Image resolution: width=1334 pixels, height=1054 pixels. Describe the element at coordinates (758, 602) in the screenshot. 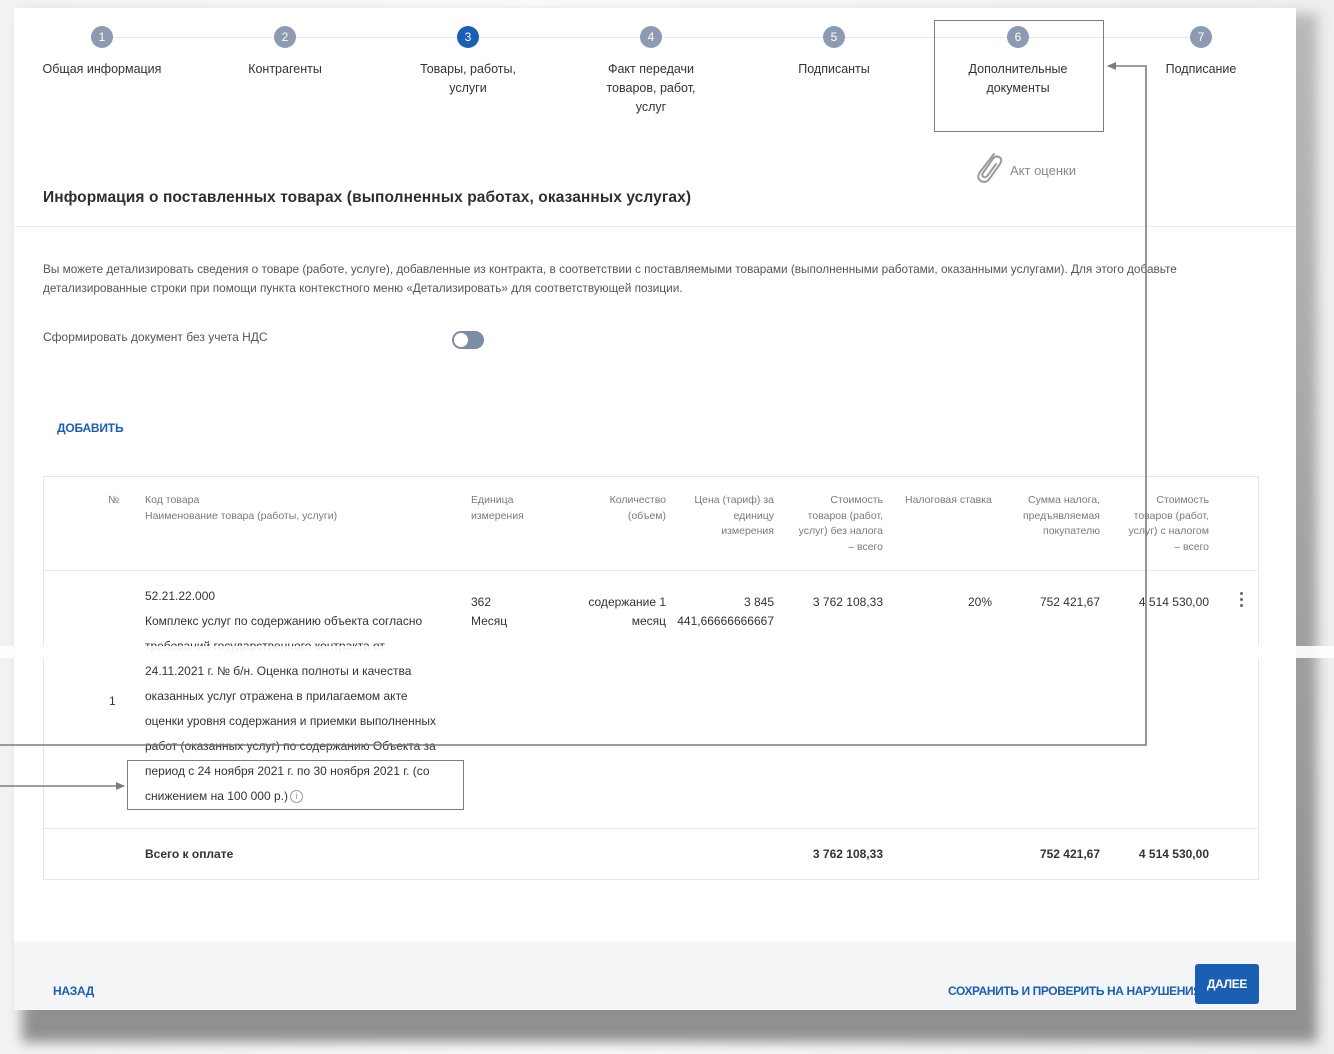

I see `price-line: 3 845` at that location.